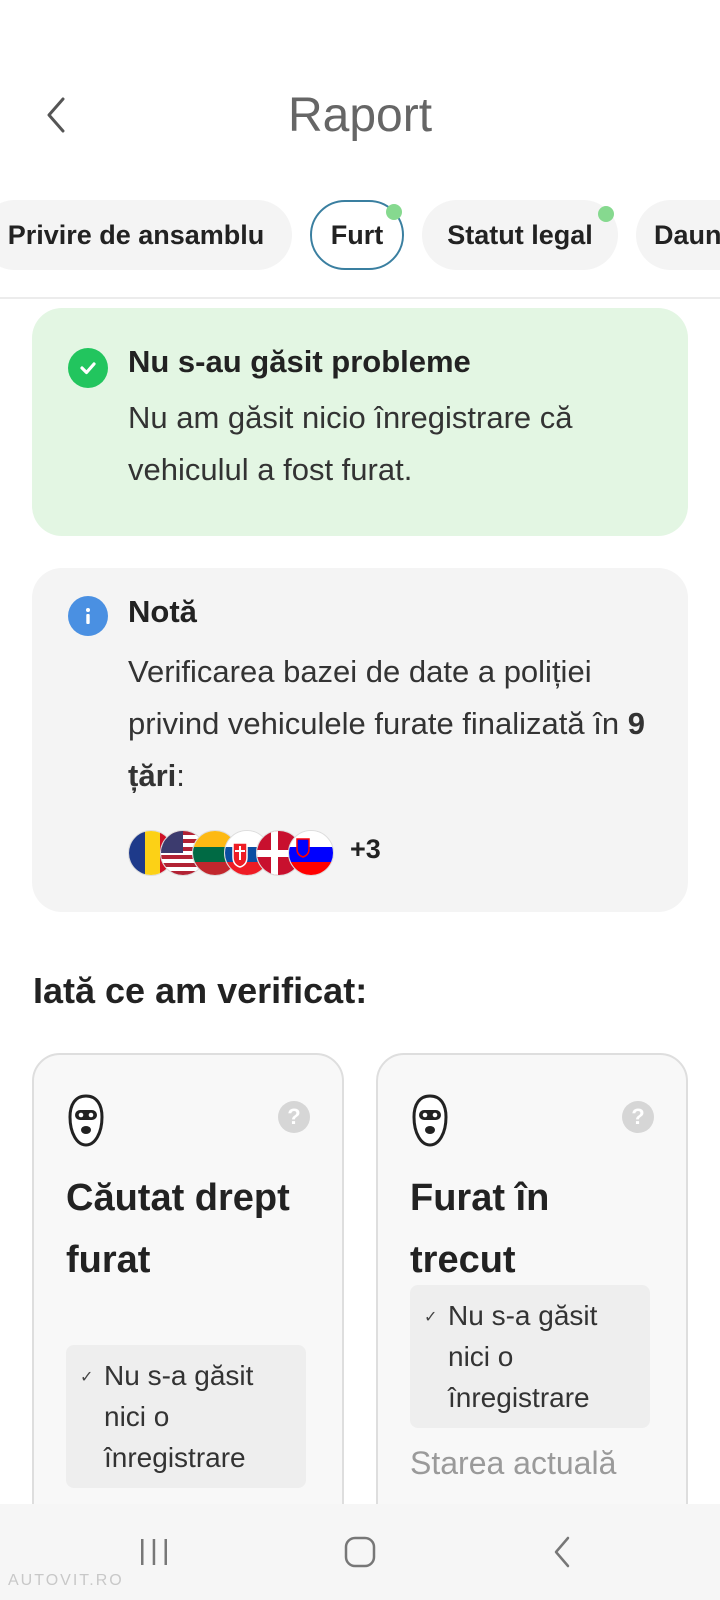 The height and width of the screenshot is (1600, 720). What do you see at coordinates (162, 611) in the screenshot?
I see `note-title: Notă` at bounding box center [162, 611].